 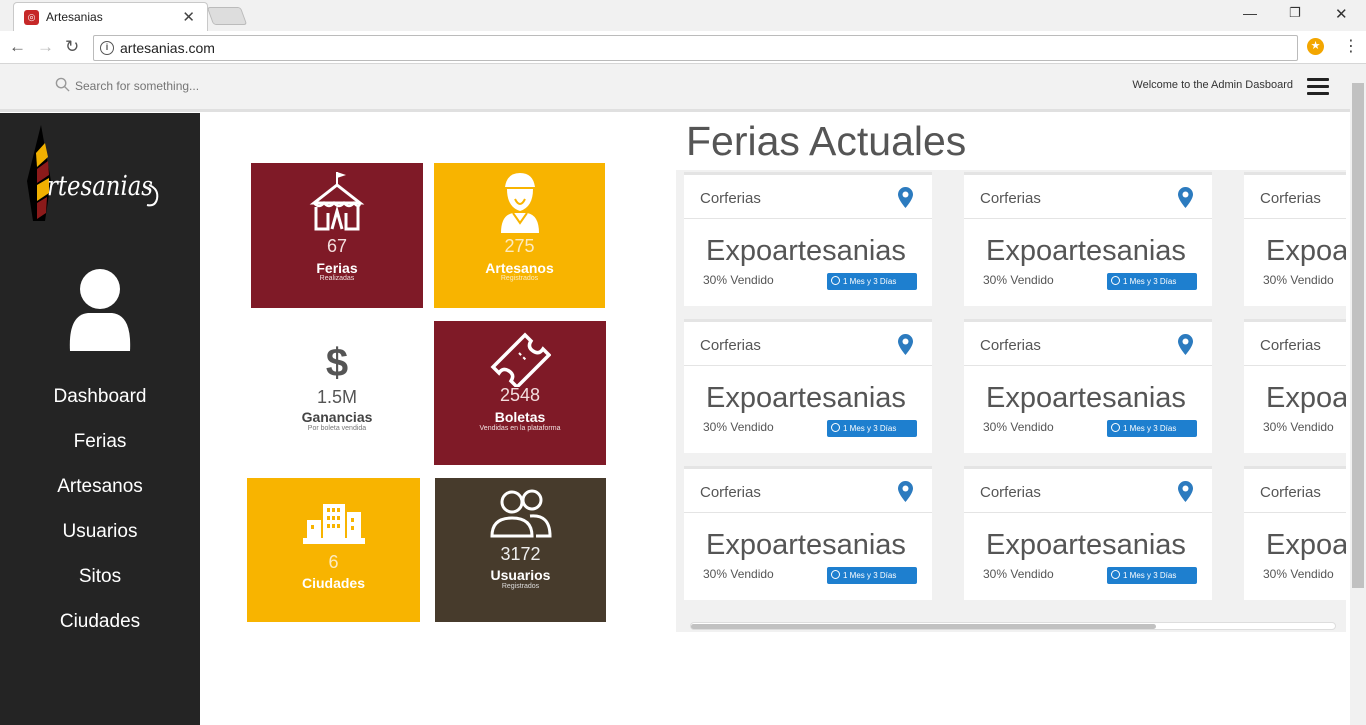 I want to click on reload-icon: ↻, so click(x=72, y=47).